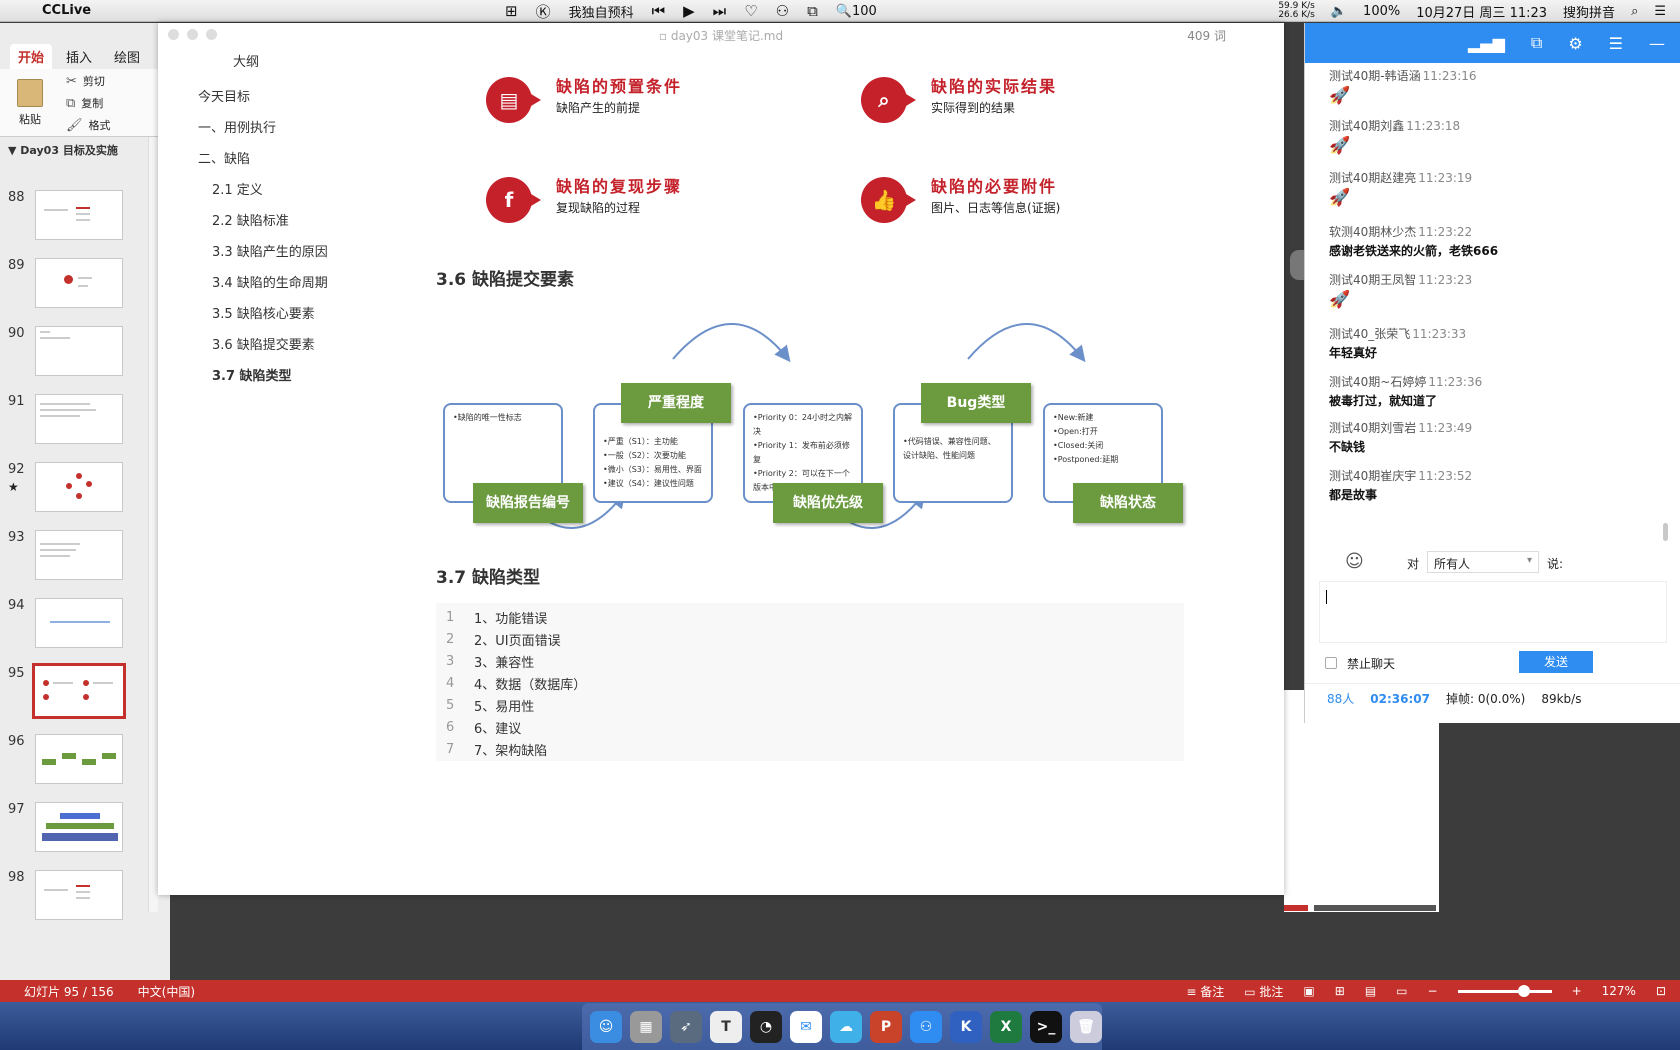 The image size is (1680, 1050). I want to click on copy-label: 复制, so click(92, 103).